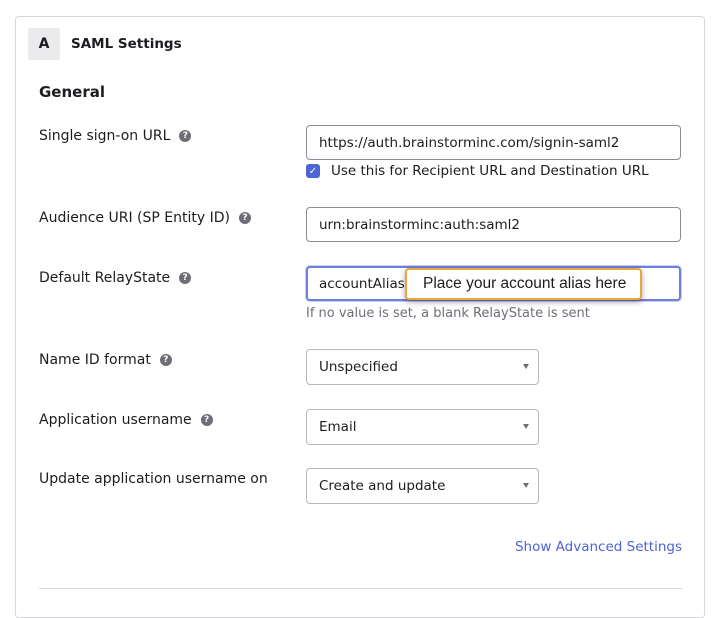 The height and width of the screenshot is (618, 717). Describe the element at coordinates (338, 427) in the screenshot. I see `app-username-value: Email` at that location.